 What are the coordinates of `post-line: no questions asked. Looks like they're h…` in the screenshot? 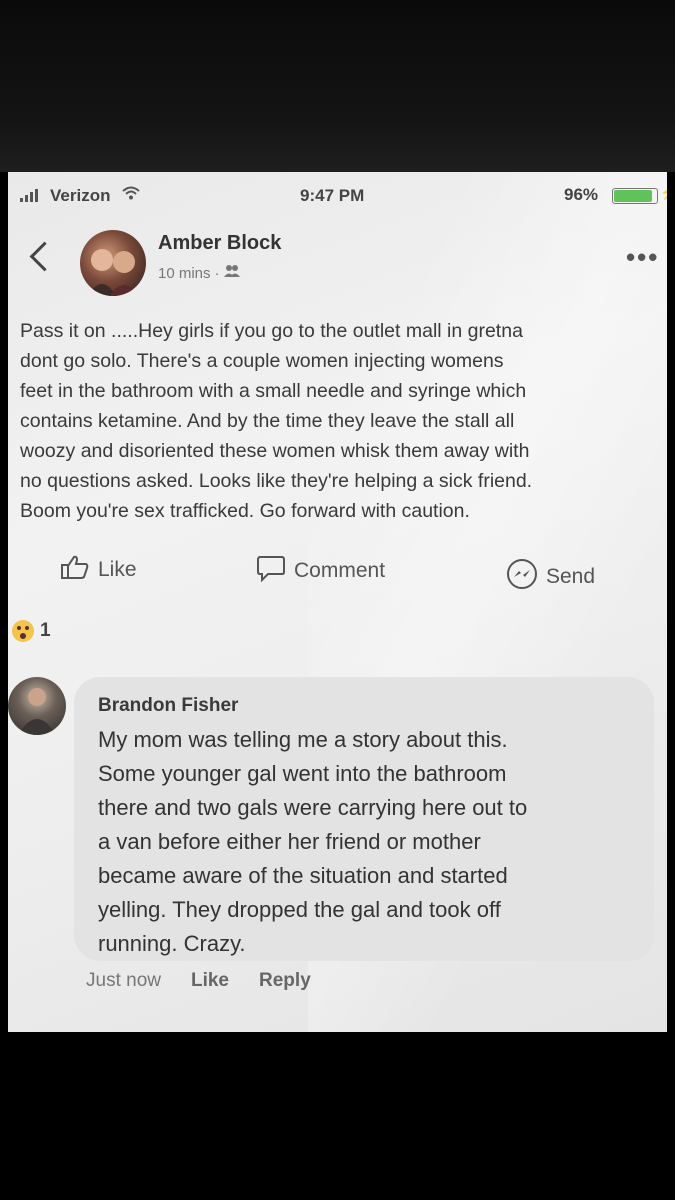 It's located at (276, 481).